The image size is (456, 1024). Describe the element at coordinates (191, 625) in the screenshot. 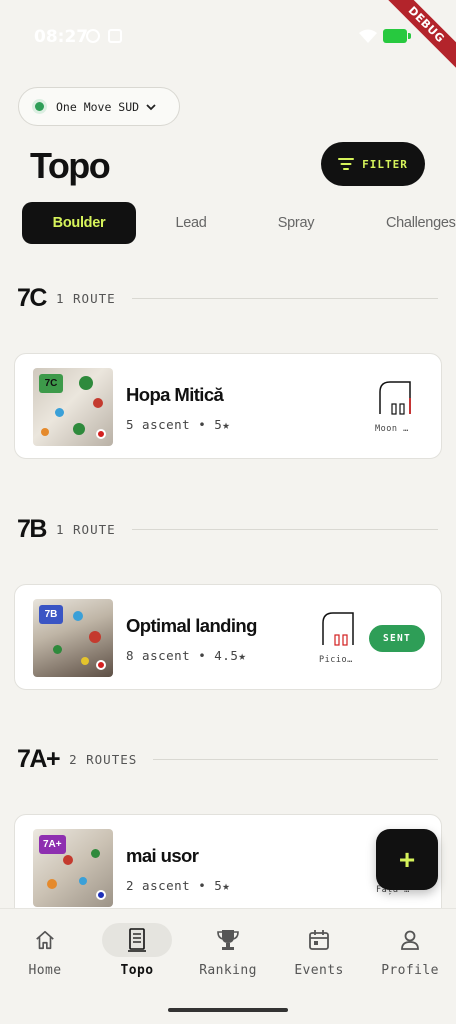

I see `route-name: Optimal landing` at that location.